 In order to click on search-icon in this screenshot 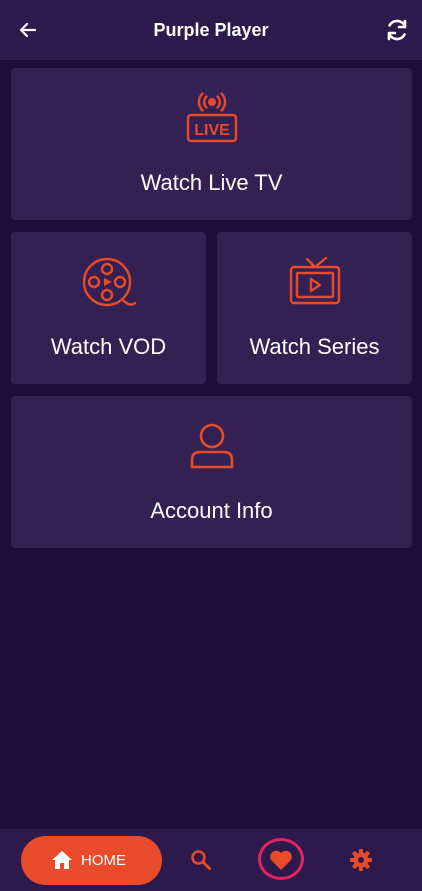, I will do `click(201, 860)`.